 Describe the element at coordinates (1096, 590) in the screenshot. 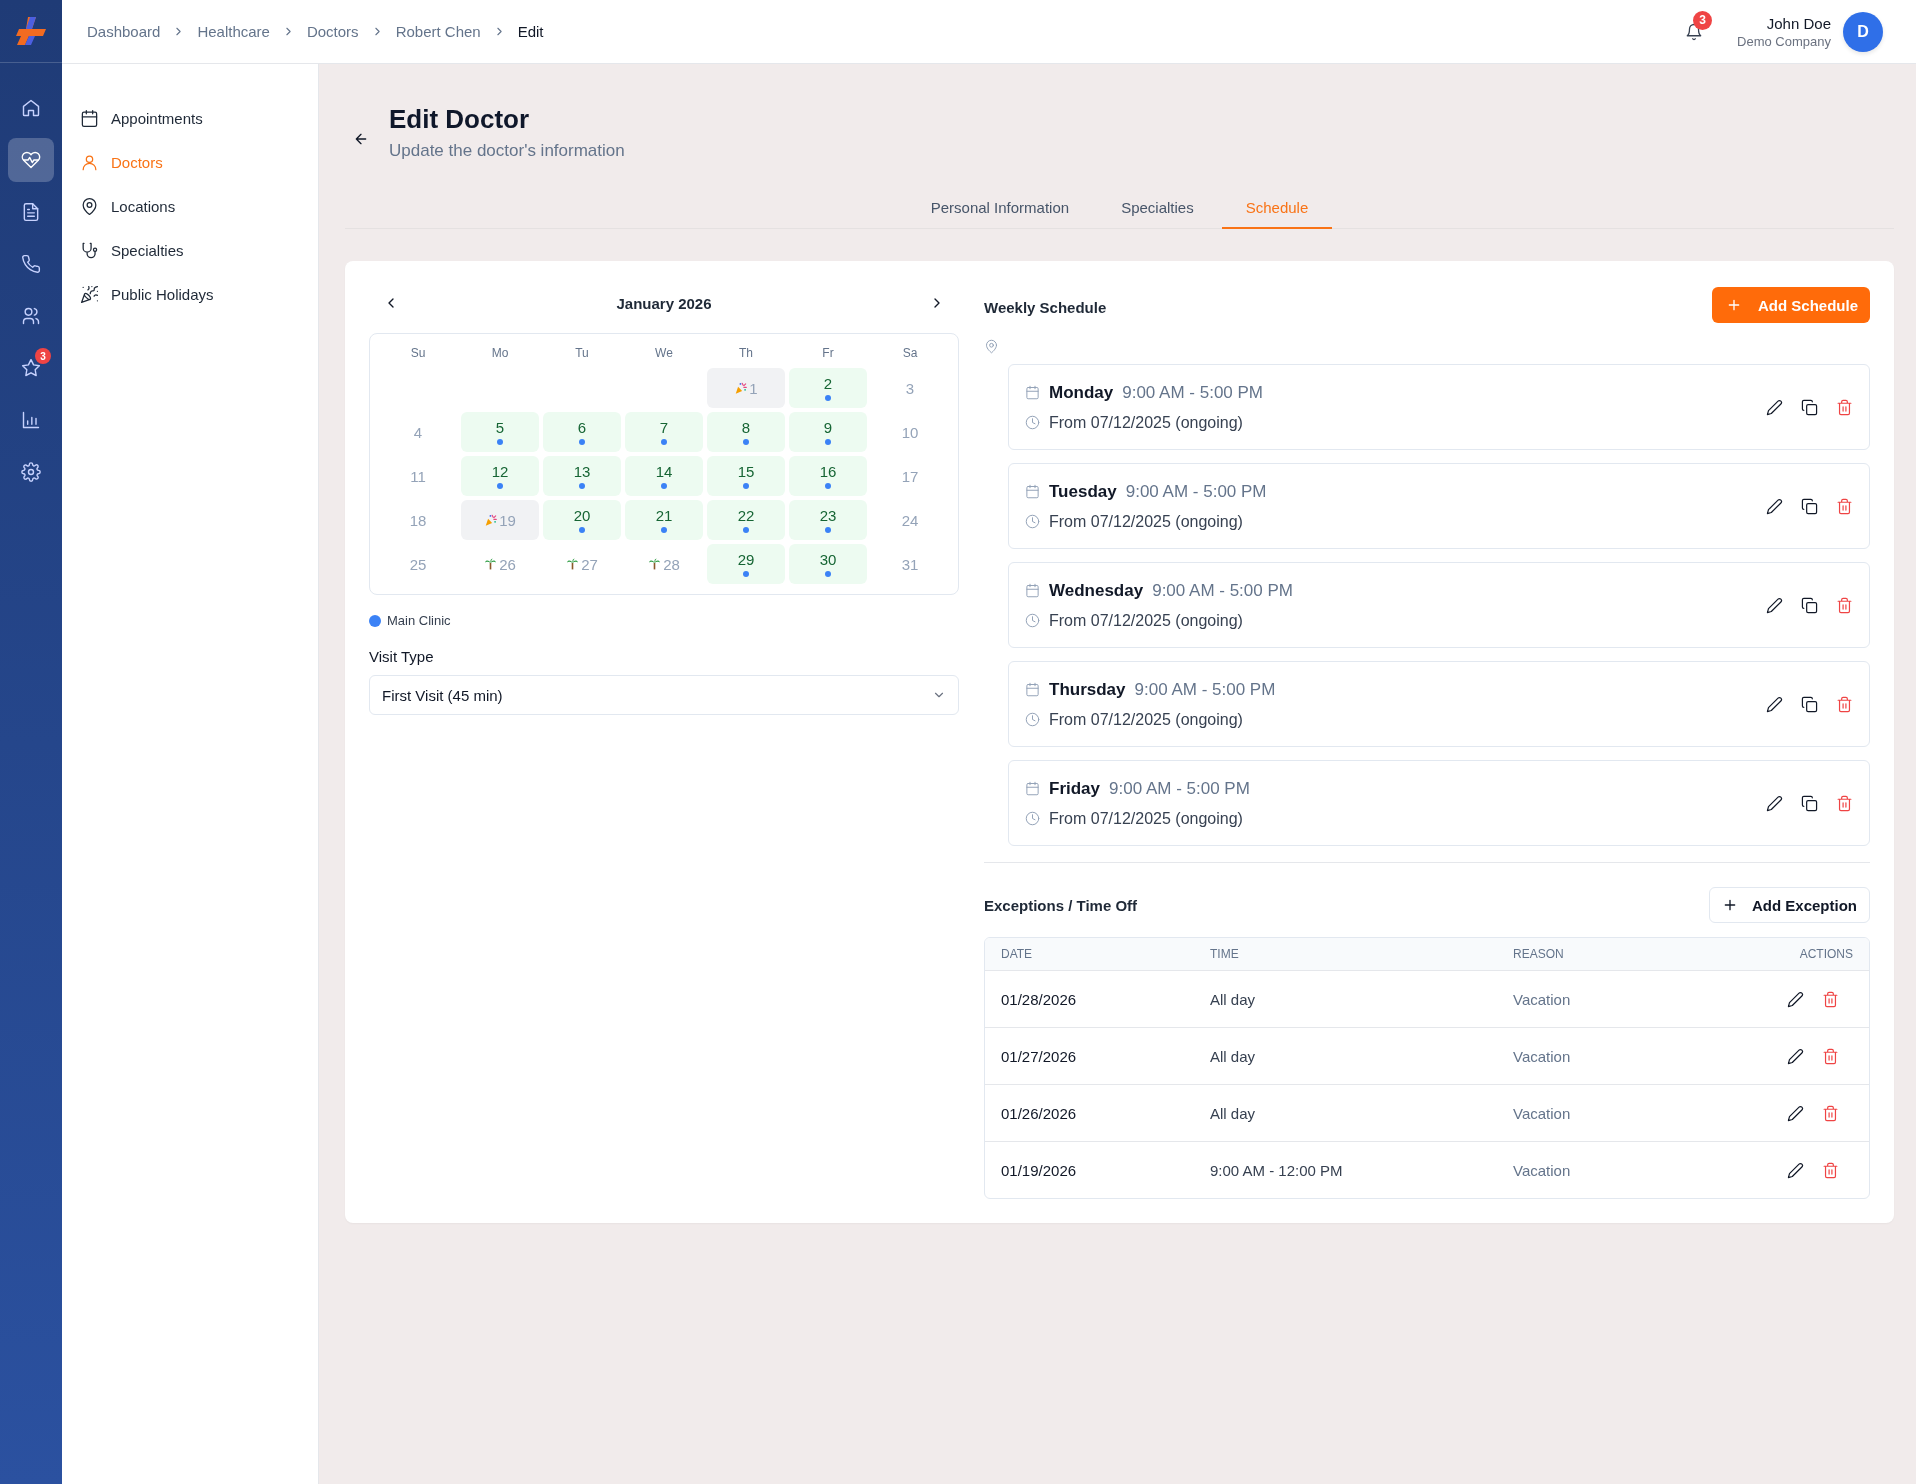

I see `weekday-name: Wednesday` at that location.